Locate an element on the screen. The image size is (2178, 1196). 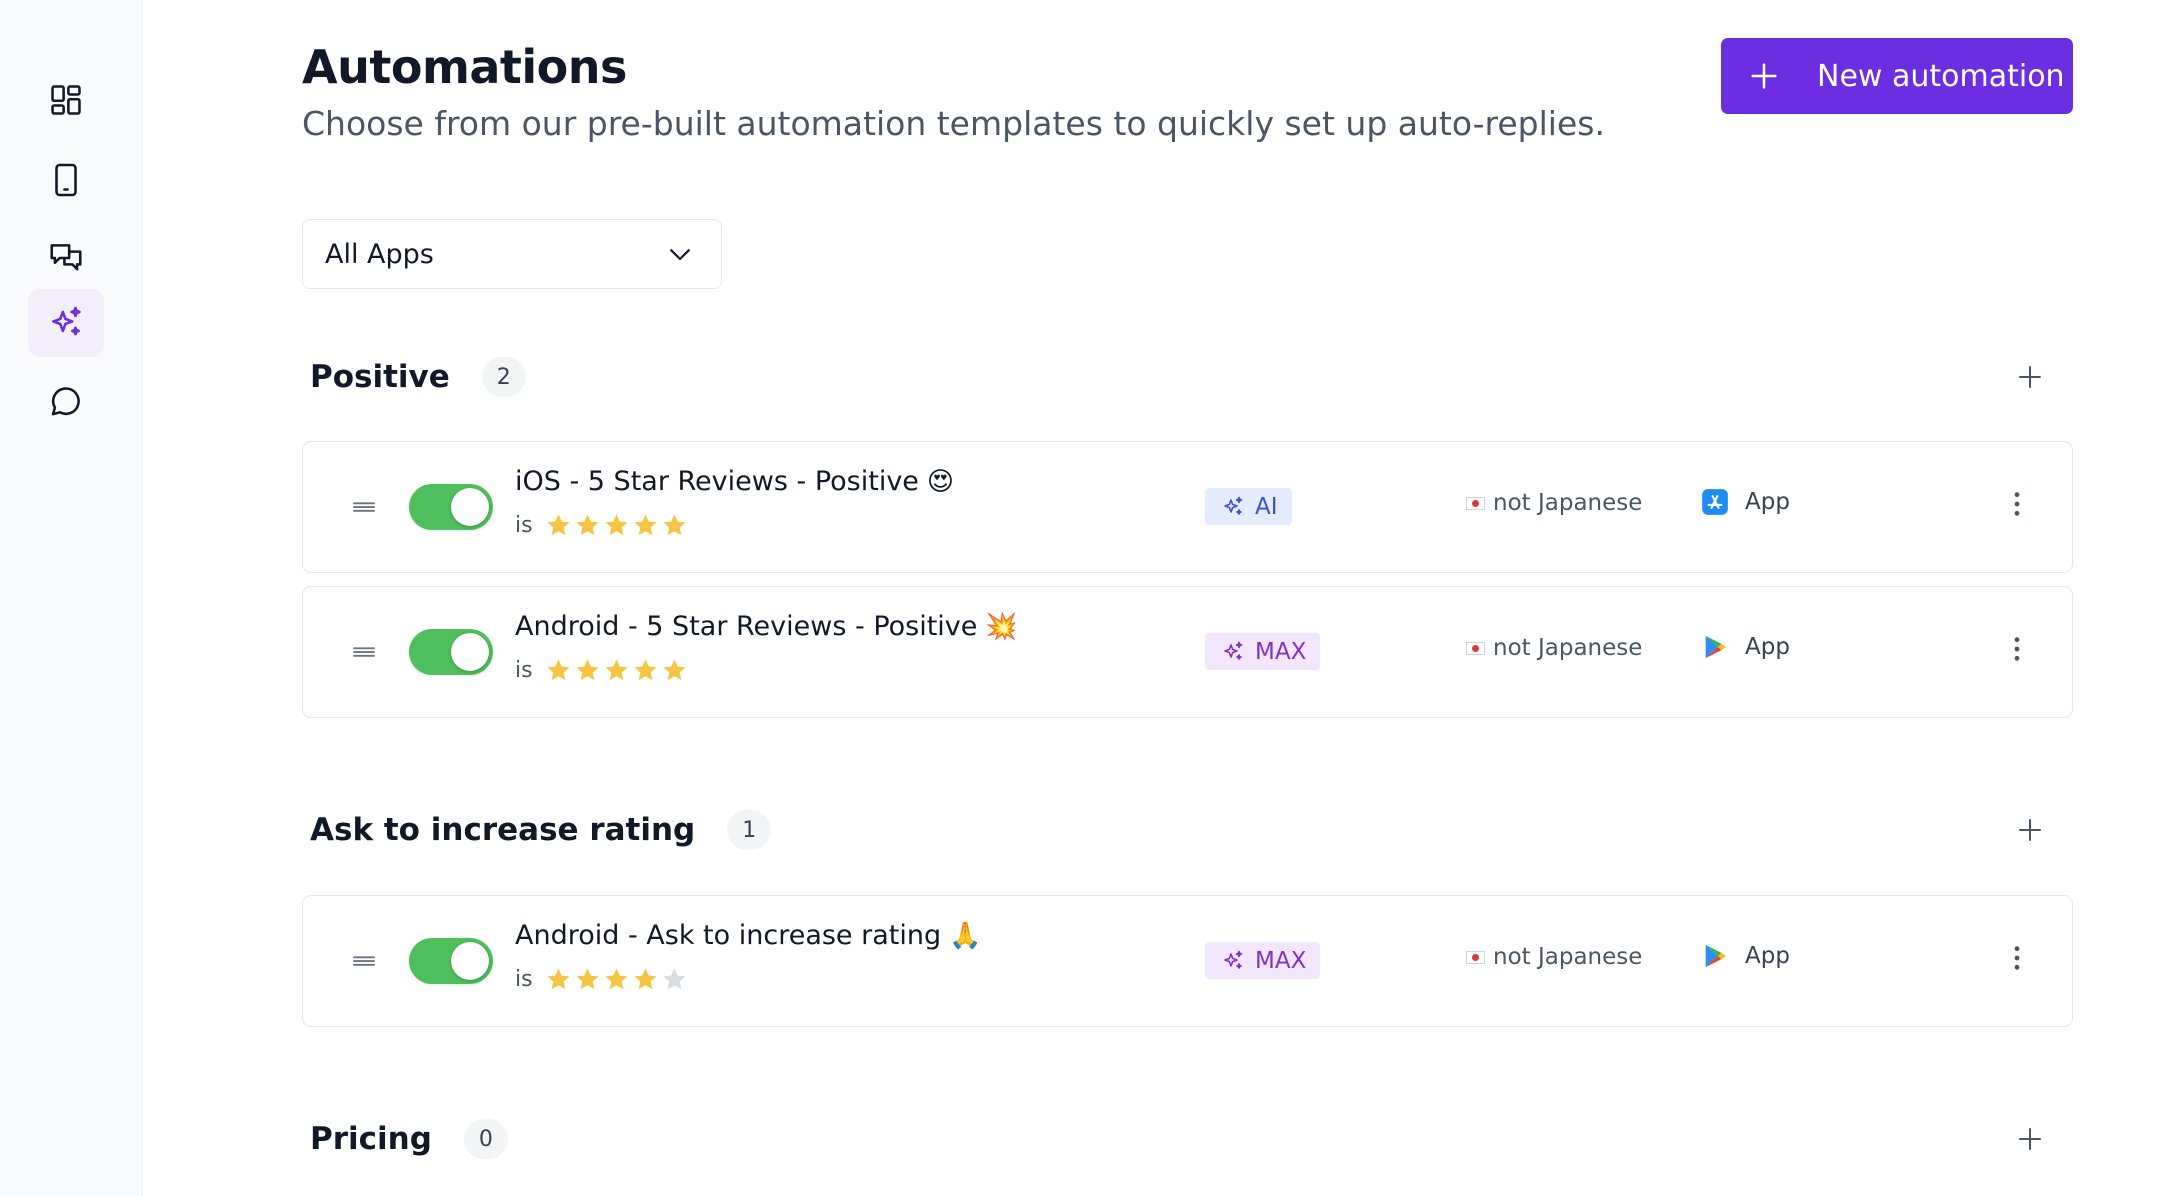
automation-title: iOS - 5 Star Reviews - Positive 😍 is located at coordinates (735, 481).